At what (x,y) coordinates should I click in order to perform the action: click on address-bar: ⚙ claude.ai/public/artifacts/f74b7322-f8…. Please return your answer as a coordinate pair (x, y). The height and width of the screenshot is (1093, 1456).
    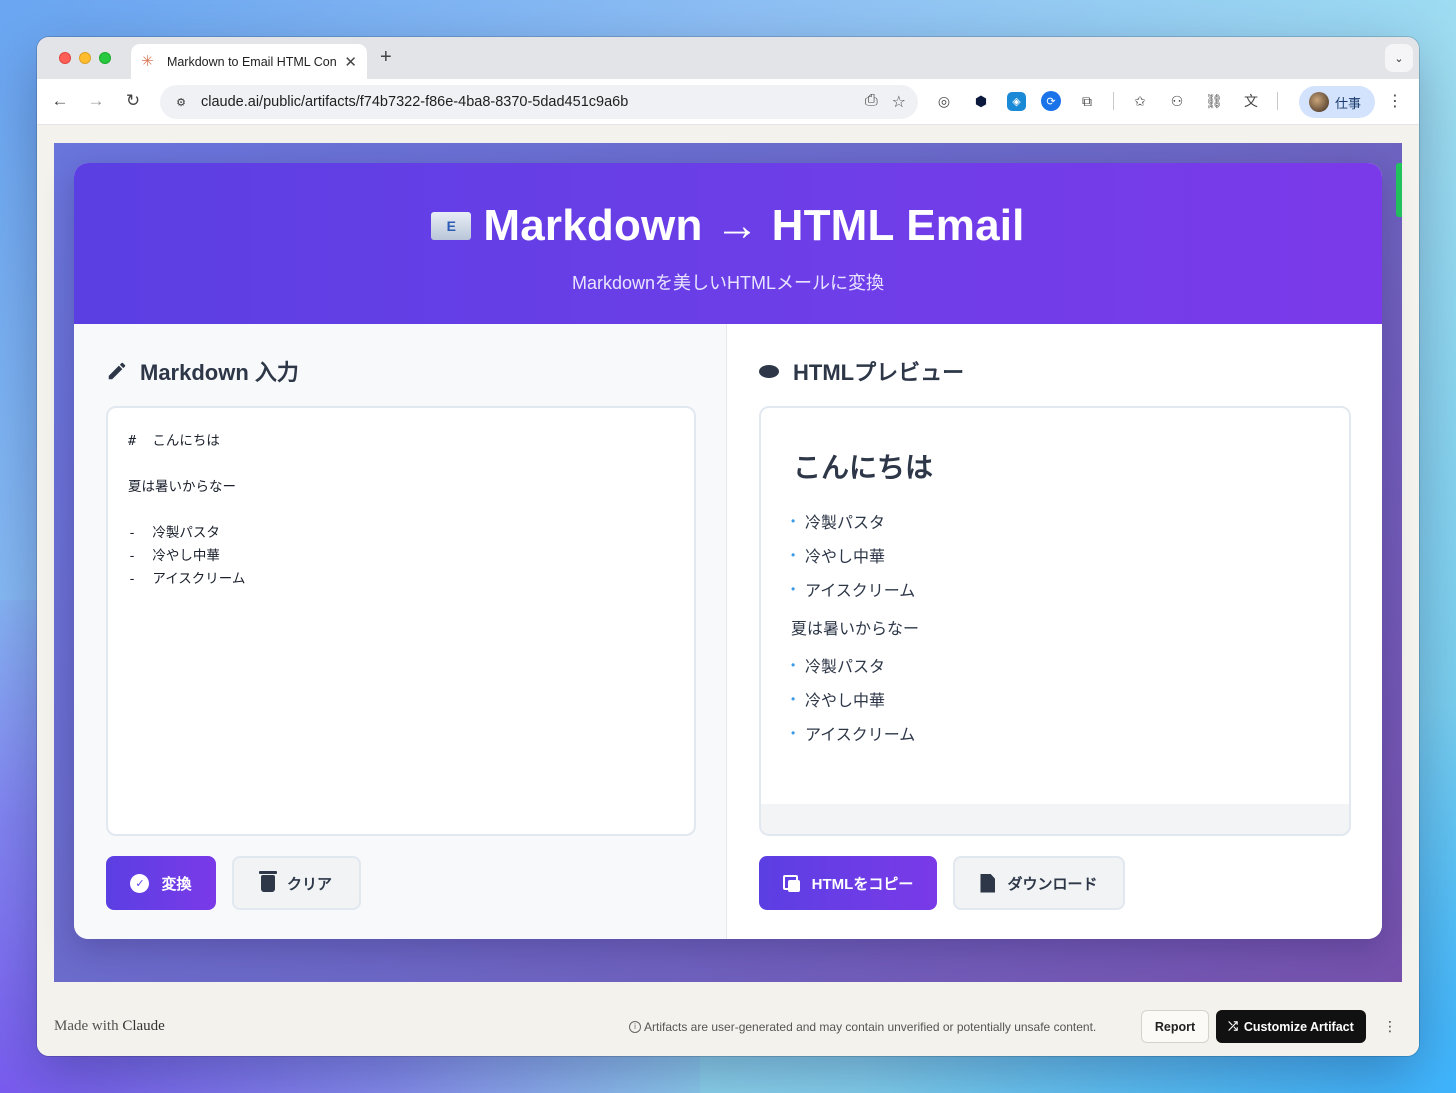
    Looking at the image, I should click on (539, 102).